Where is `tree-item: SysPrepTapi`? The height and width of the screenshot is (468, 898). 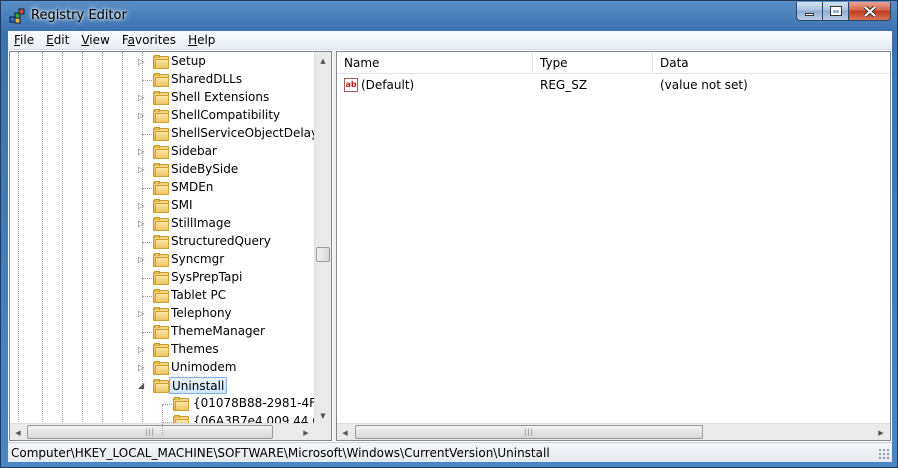 tree-item: SysPrepTapi is located at coordinates (162, 278).